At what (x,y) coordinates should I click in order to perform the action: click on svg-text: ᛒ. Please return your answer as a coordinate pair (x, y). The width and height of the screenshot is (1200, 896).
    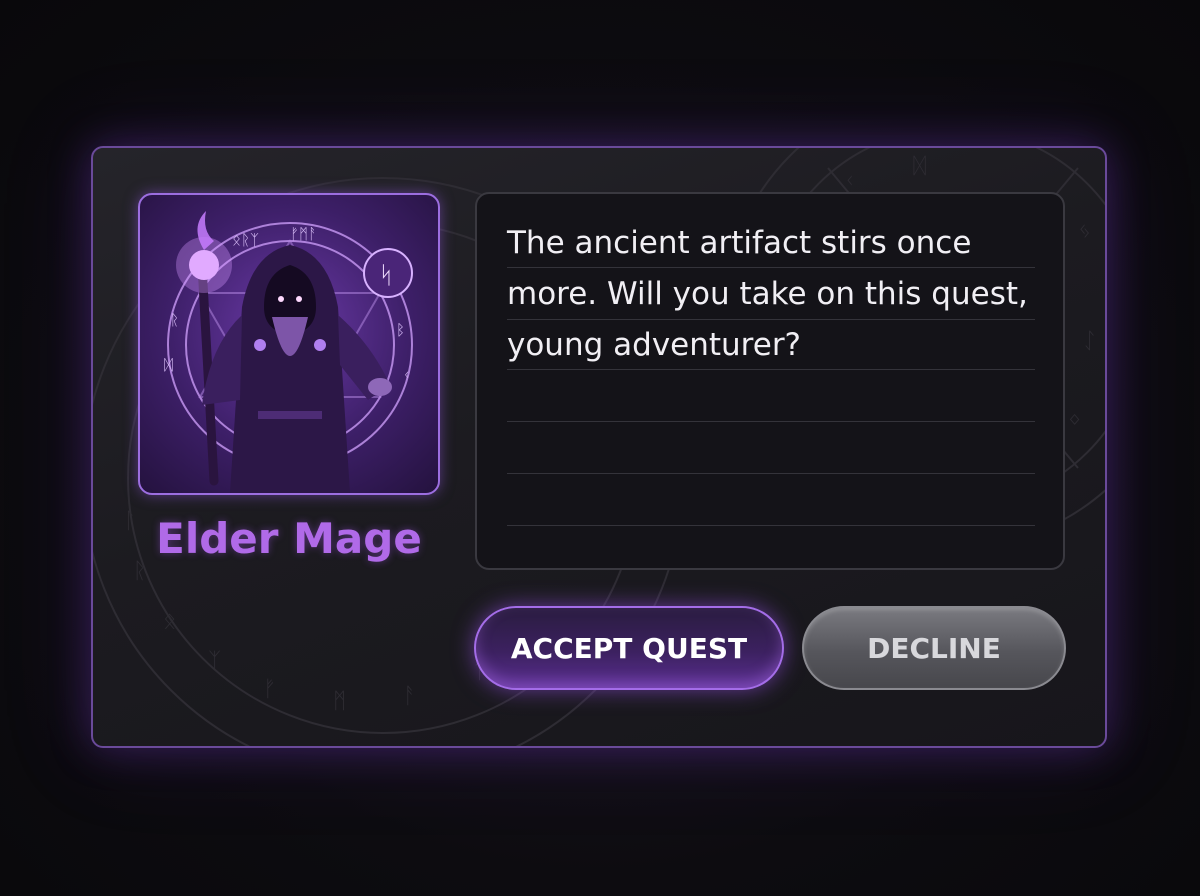
    Looking at the image, I should click on (400, 330).